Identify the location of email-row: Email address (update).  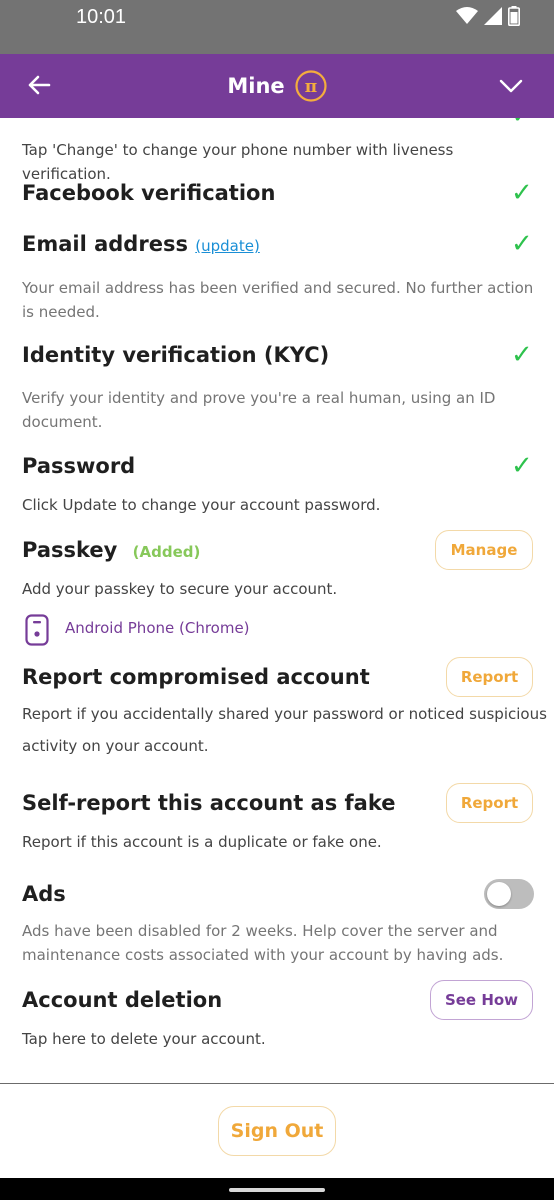
(141, 244).